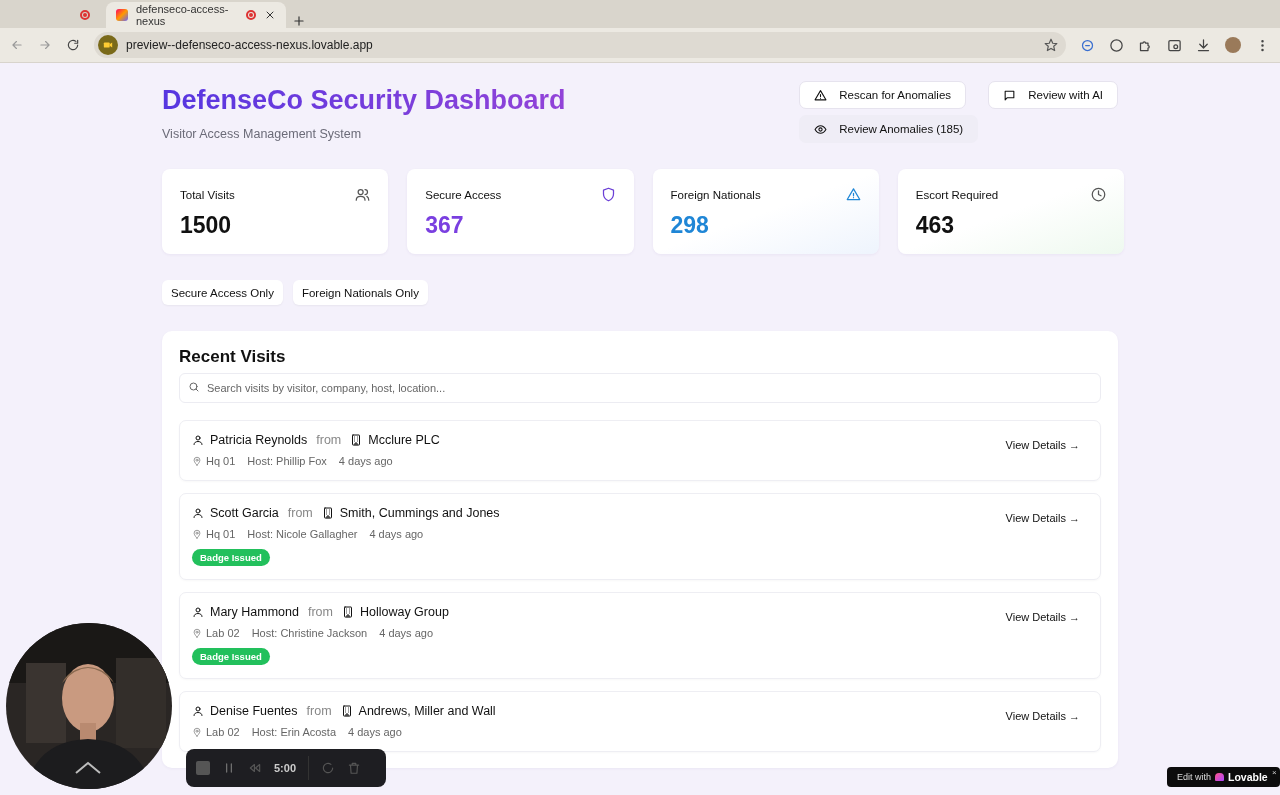 Image resolution: width=1280 pixels, height=795 pixels. Describe the element at coordinates (1274, 772) in the screenshot. I see `close-icon: ×` at that location.